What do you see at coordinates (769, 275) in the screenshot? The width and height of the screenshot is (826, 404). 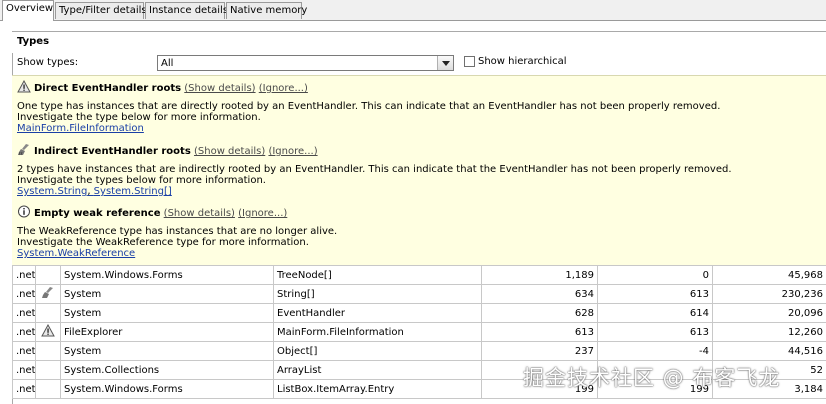 I see `size-cell: 45,968` at bounding box center [769, 275].